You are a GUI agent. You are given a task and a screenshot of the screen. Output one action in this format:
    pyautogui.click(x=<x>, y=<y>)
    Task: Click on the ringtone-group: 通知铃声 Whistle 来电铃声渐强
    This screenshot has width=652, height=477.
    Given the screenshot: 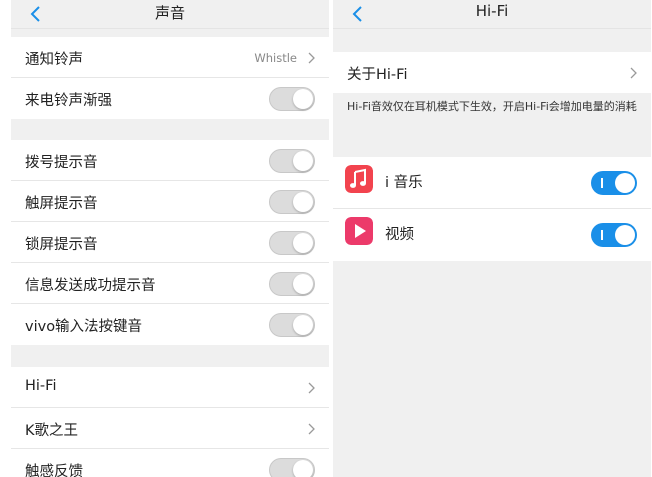 What is the action you would take?
    pyautogui.click(x=170, y=78)
    